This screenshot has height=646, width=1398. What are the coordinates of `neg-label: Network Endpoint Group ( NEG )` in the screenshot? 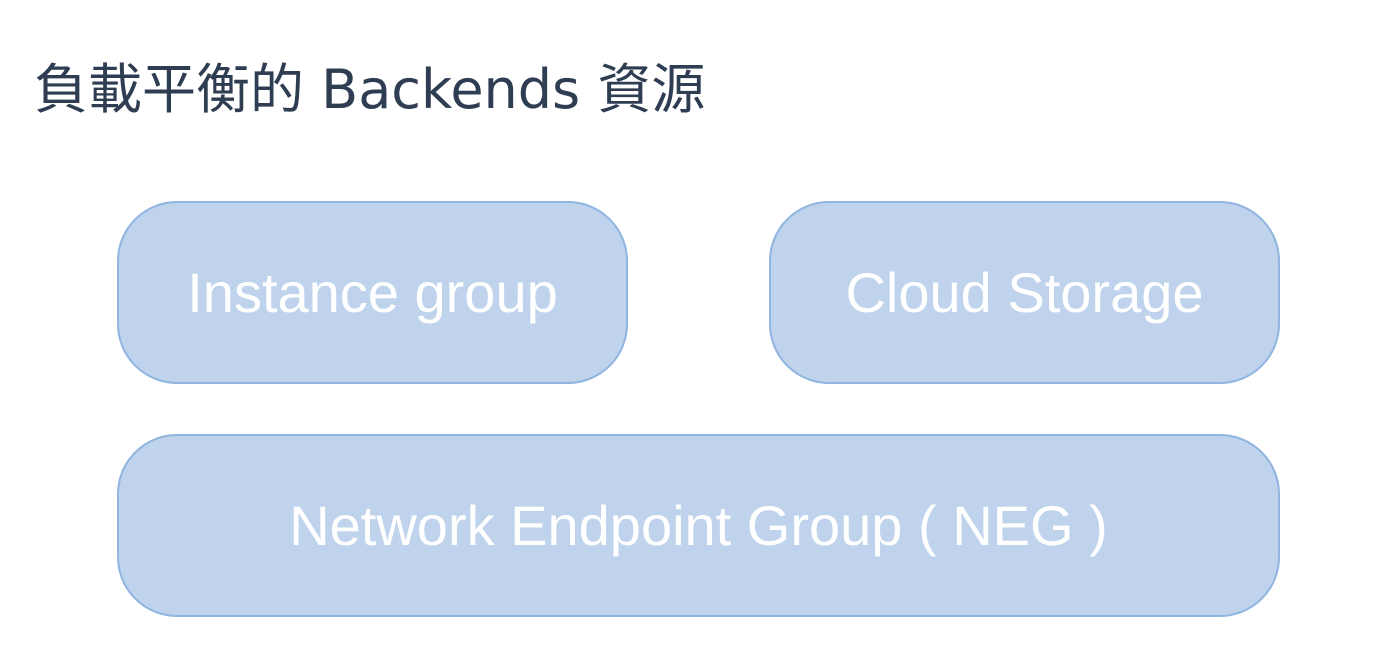 It's located at (698, 525).